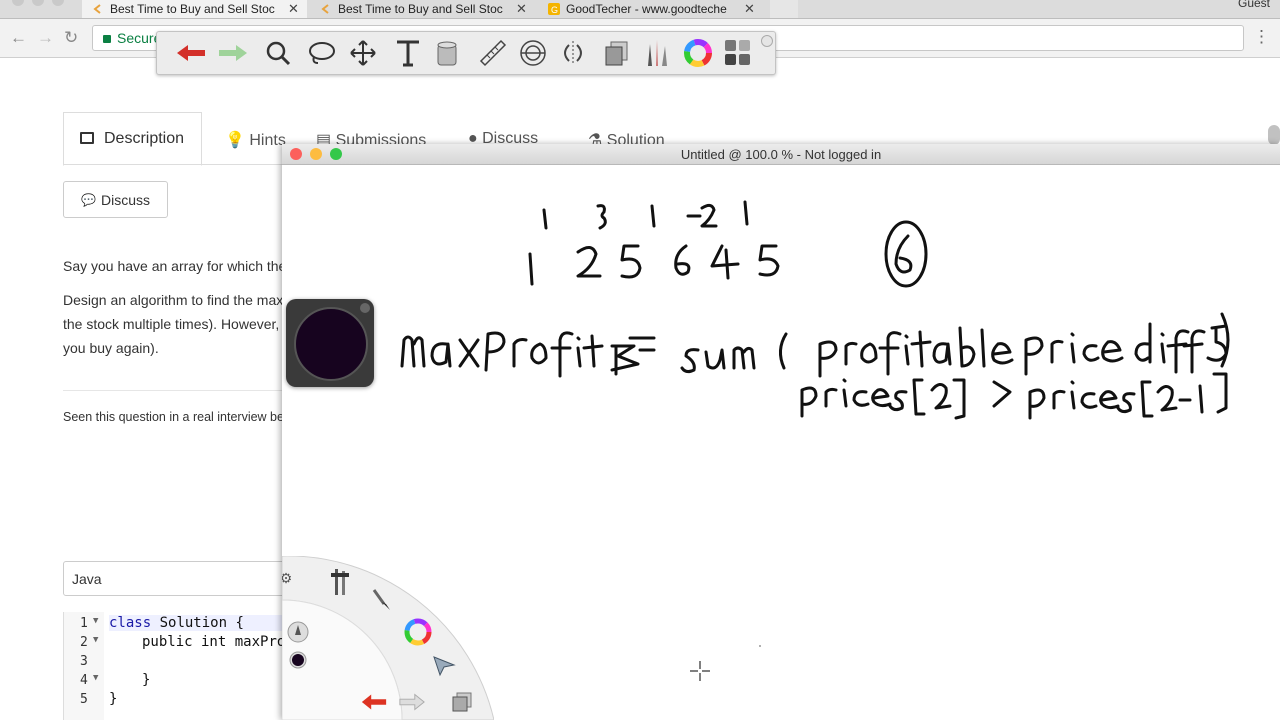 This screenshot has width=1280, height=720. Describe the element at coordinates (132, 139) in the screenshot. I see `tab-description: Description` at that location.